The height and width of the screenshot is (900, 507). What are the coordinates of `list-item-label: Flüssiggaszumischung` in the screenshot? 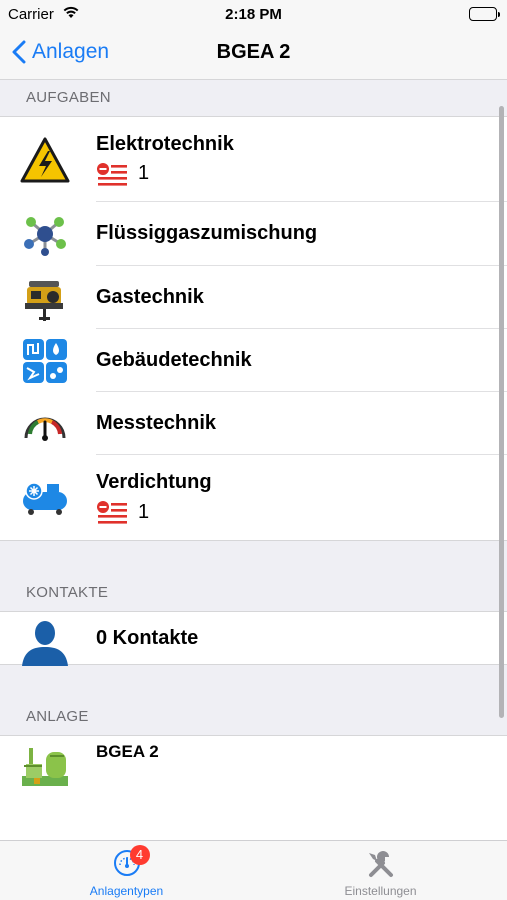 It's located at (207, 233).